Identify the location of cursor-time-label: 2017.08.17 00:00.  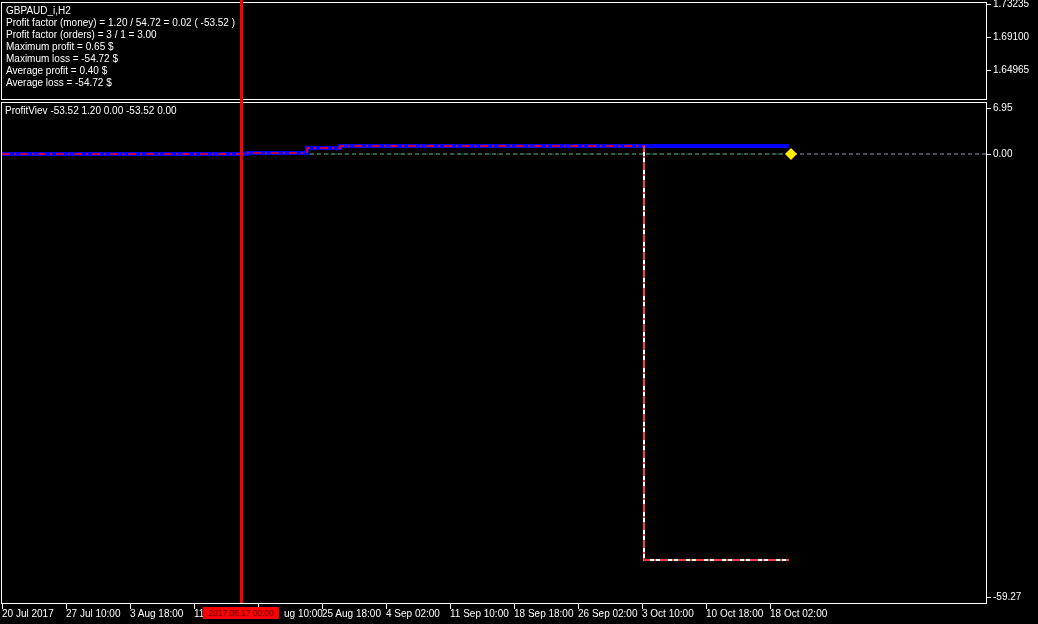
(241, 613).